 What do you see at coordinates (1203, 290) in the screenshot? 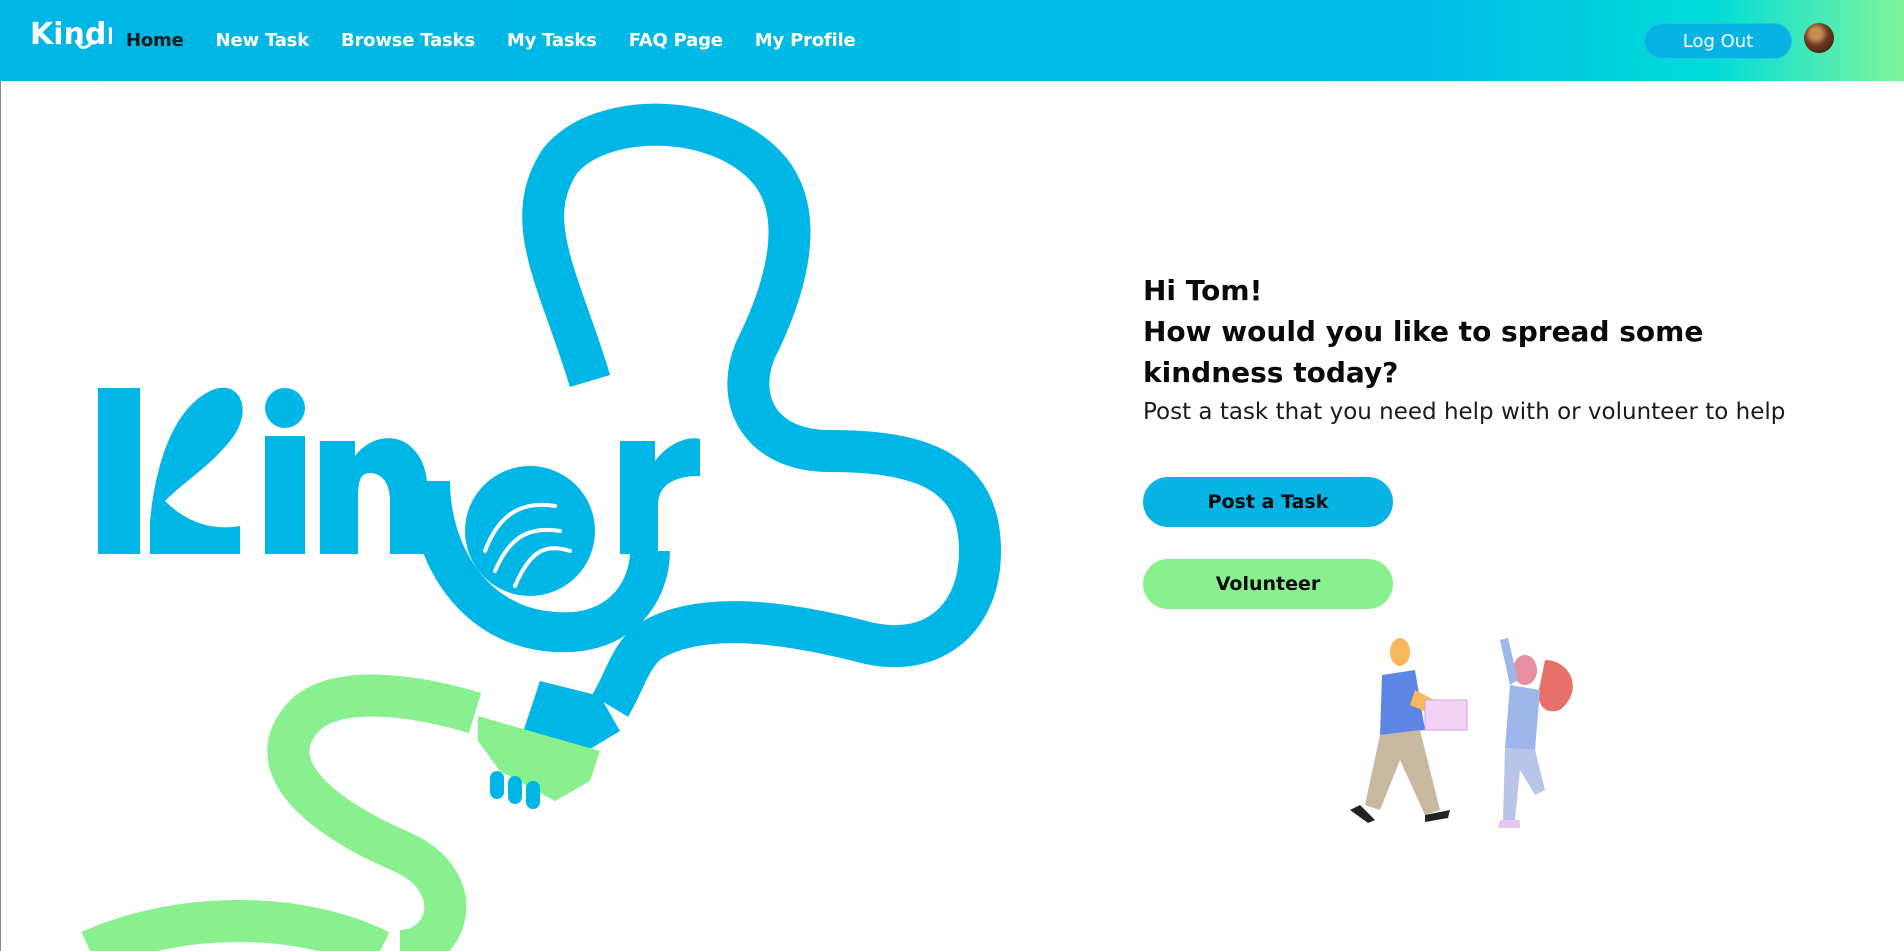
I see `greeting-heading: Hi Tom!` at bounding box center [1203, 290].